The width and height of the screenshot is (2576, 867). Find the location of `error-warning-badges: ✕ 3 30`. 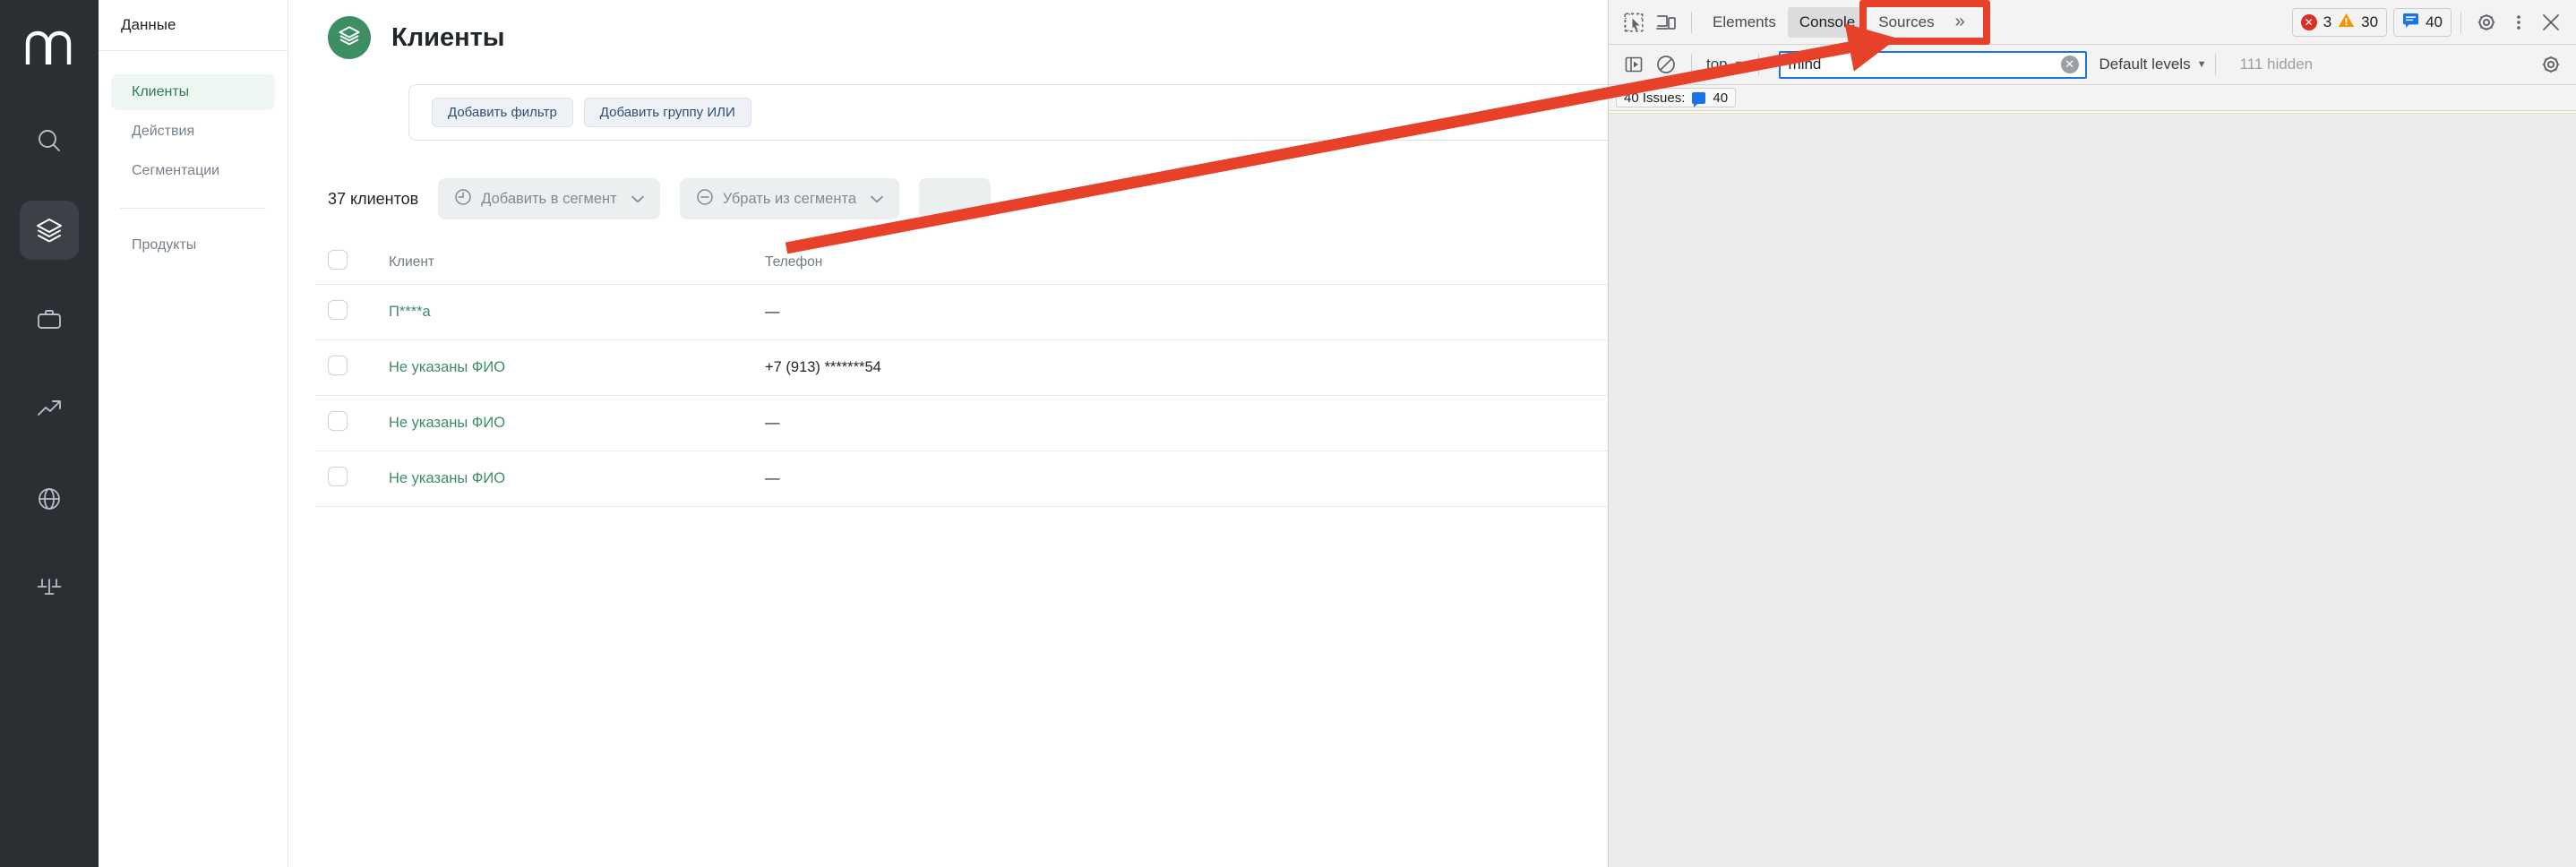

error-warning-badges: ✕ 3 30 is located at coordinates (2339, 22).